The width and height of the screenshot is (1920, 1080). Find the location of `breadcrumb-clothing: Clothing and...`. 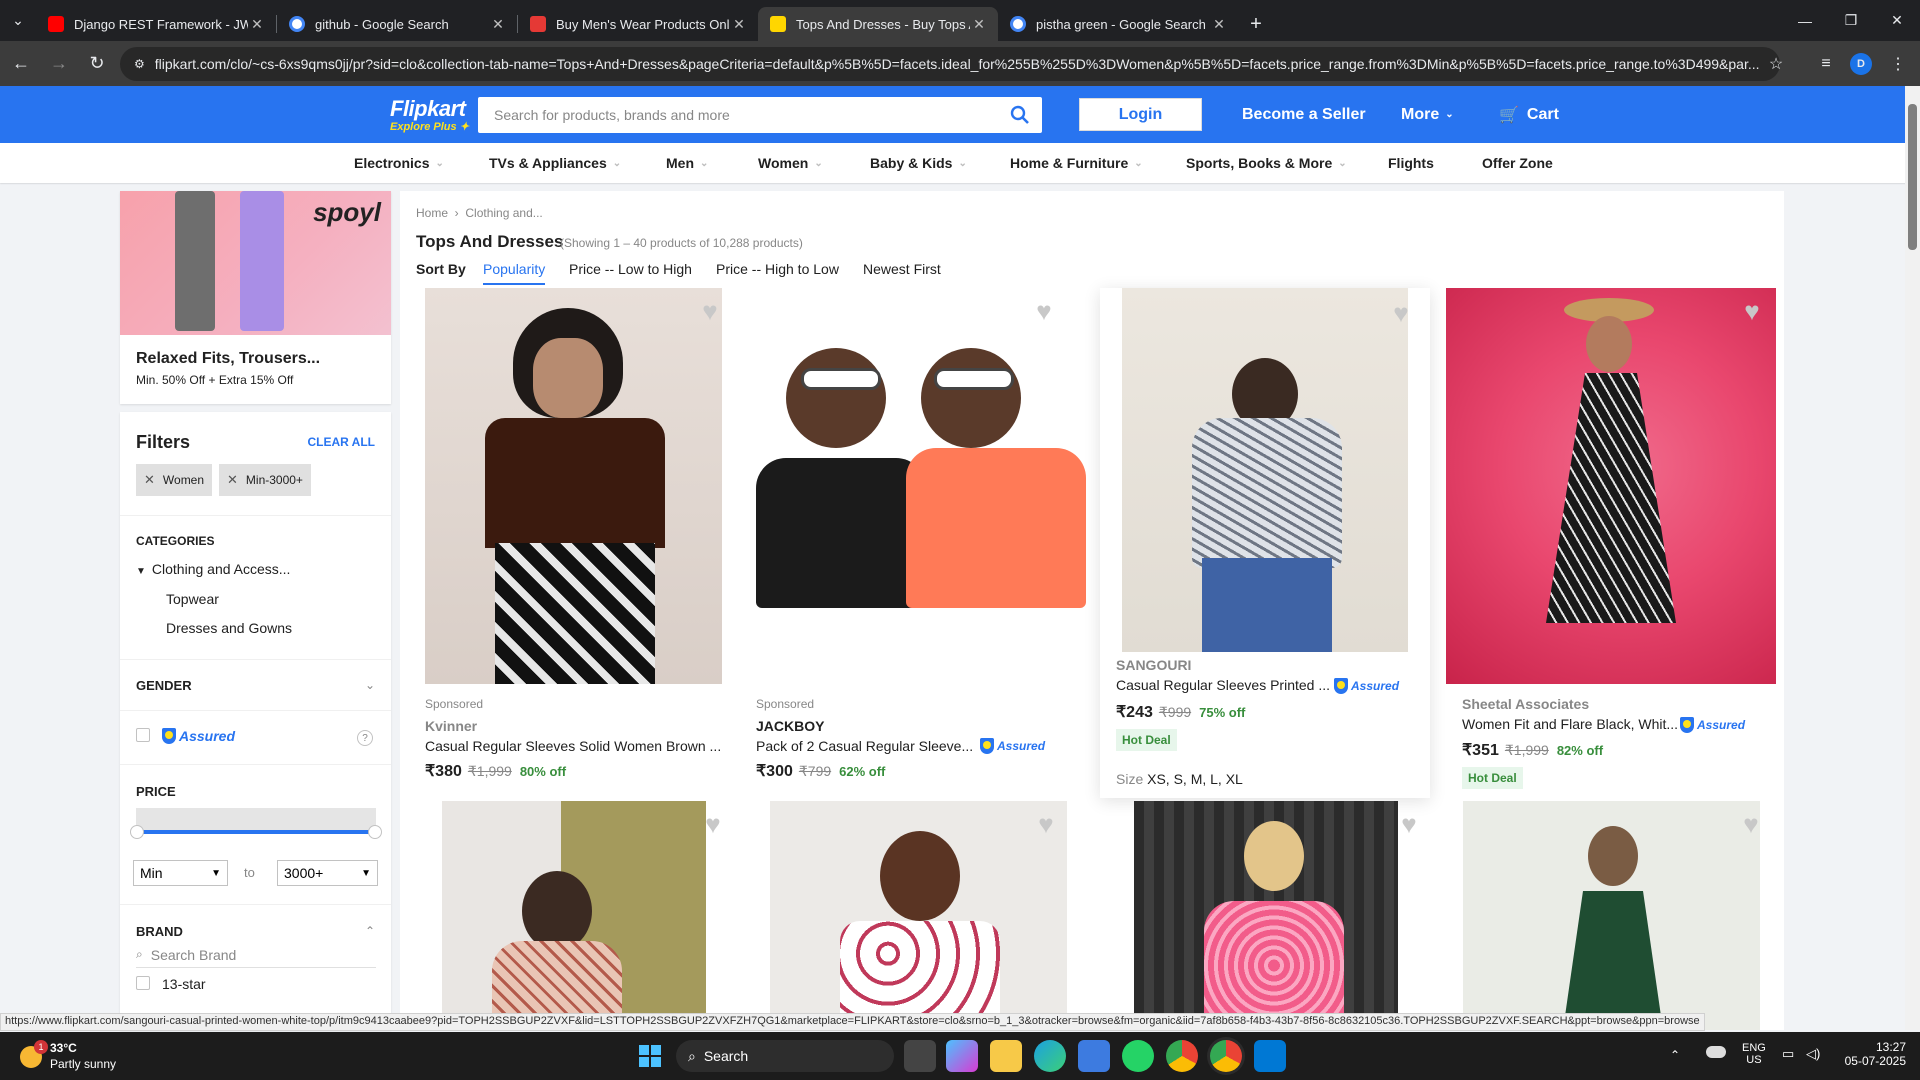

breadcrumb-clothing: Clothing and... is located at coordinates (503, 213).